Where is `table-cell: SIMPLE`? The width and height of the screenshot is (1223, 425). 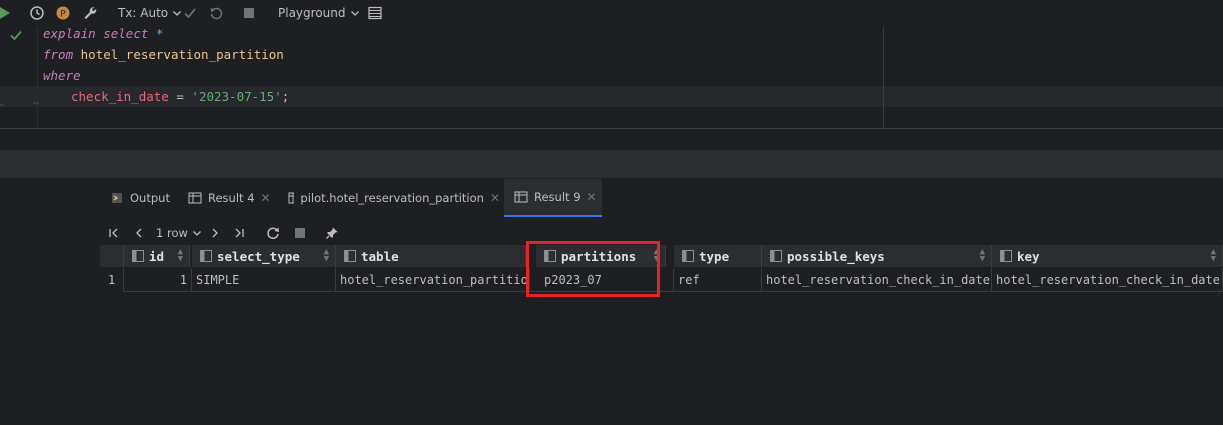
table-cell: SIMPLE is located at coordinates (264, 280).